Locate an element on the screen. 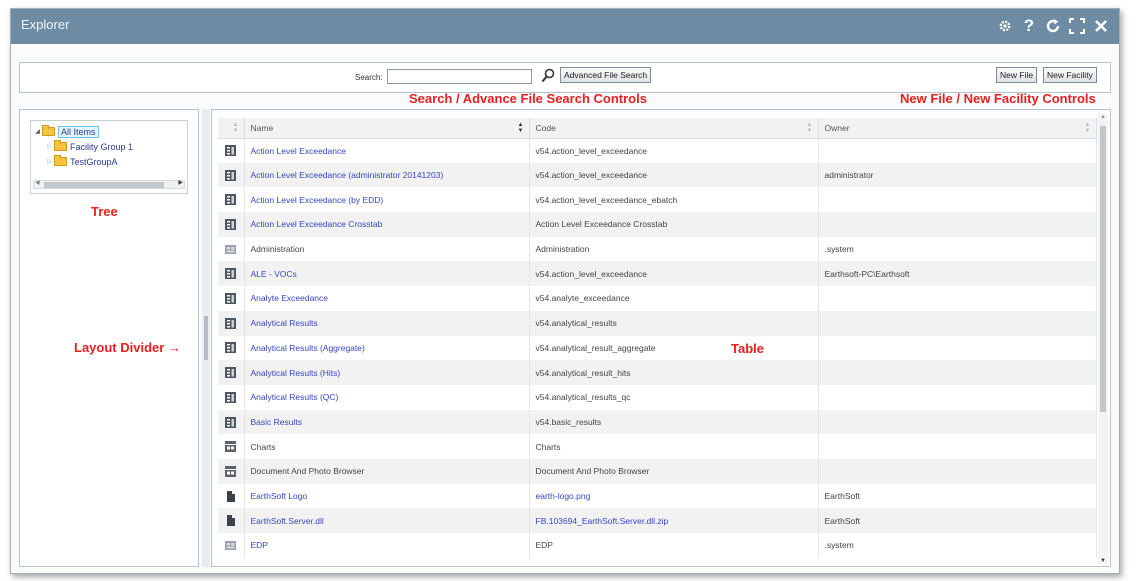 This screenshot has height=581, width=1139. advanced-file-search-button: Advanced File Search is located at coordinates (606, 75).